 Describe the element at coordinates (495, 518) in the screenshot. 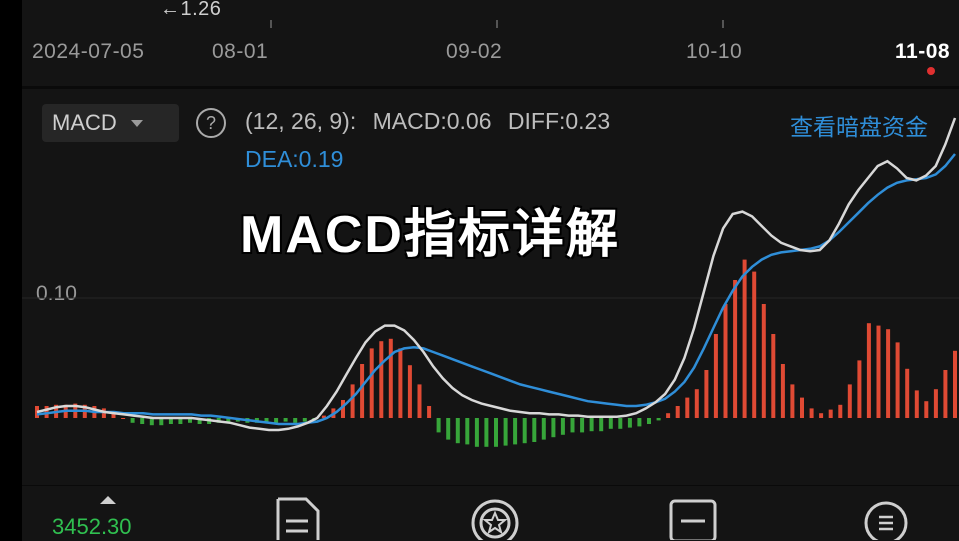

I see `favorite-star-icon` at that location.